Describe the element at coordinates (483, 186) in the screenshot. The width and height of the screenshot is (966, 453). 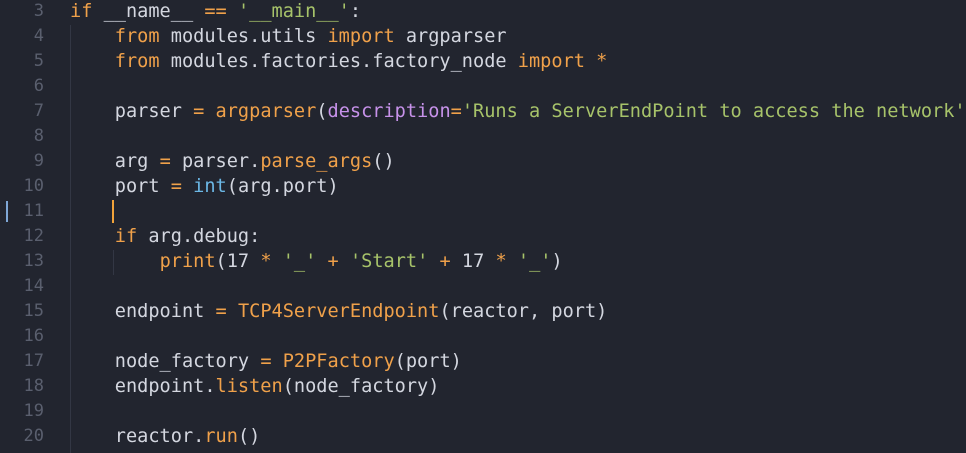
I see `code-line: 10 port = int(arg.port)` at that location.